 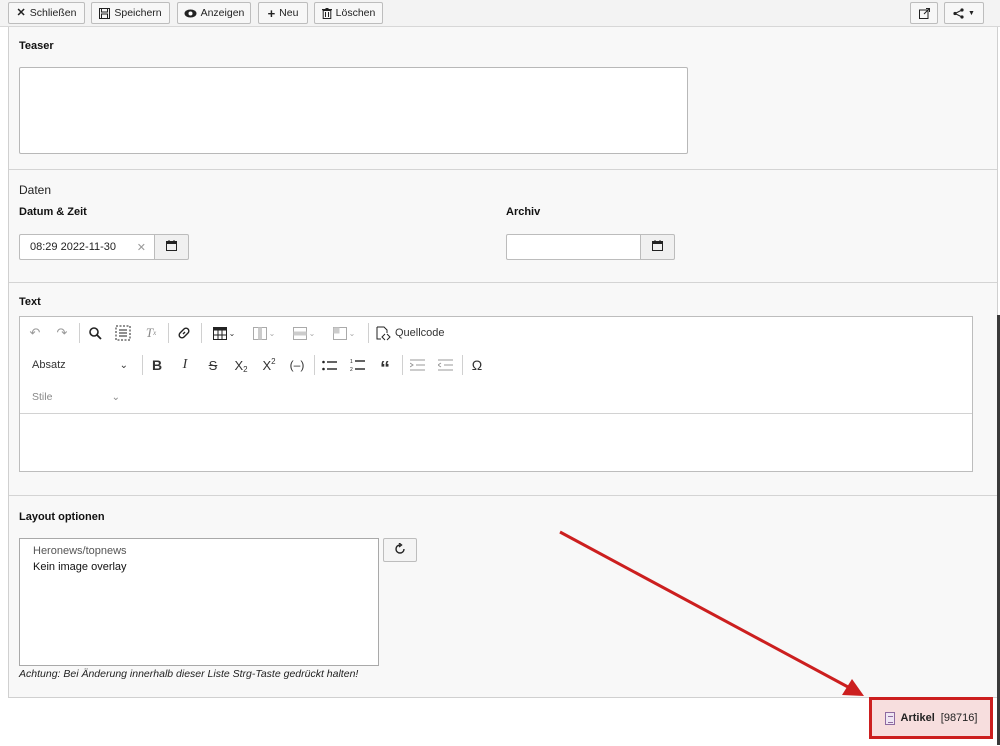 I want to click on blockquote-icon: “, so click(x=385, y=367).